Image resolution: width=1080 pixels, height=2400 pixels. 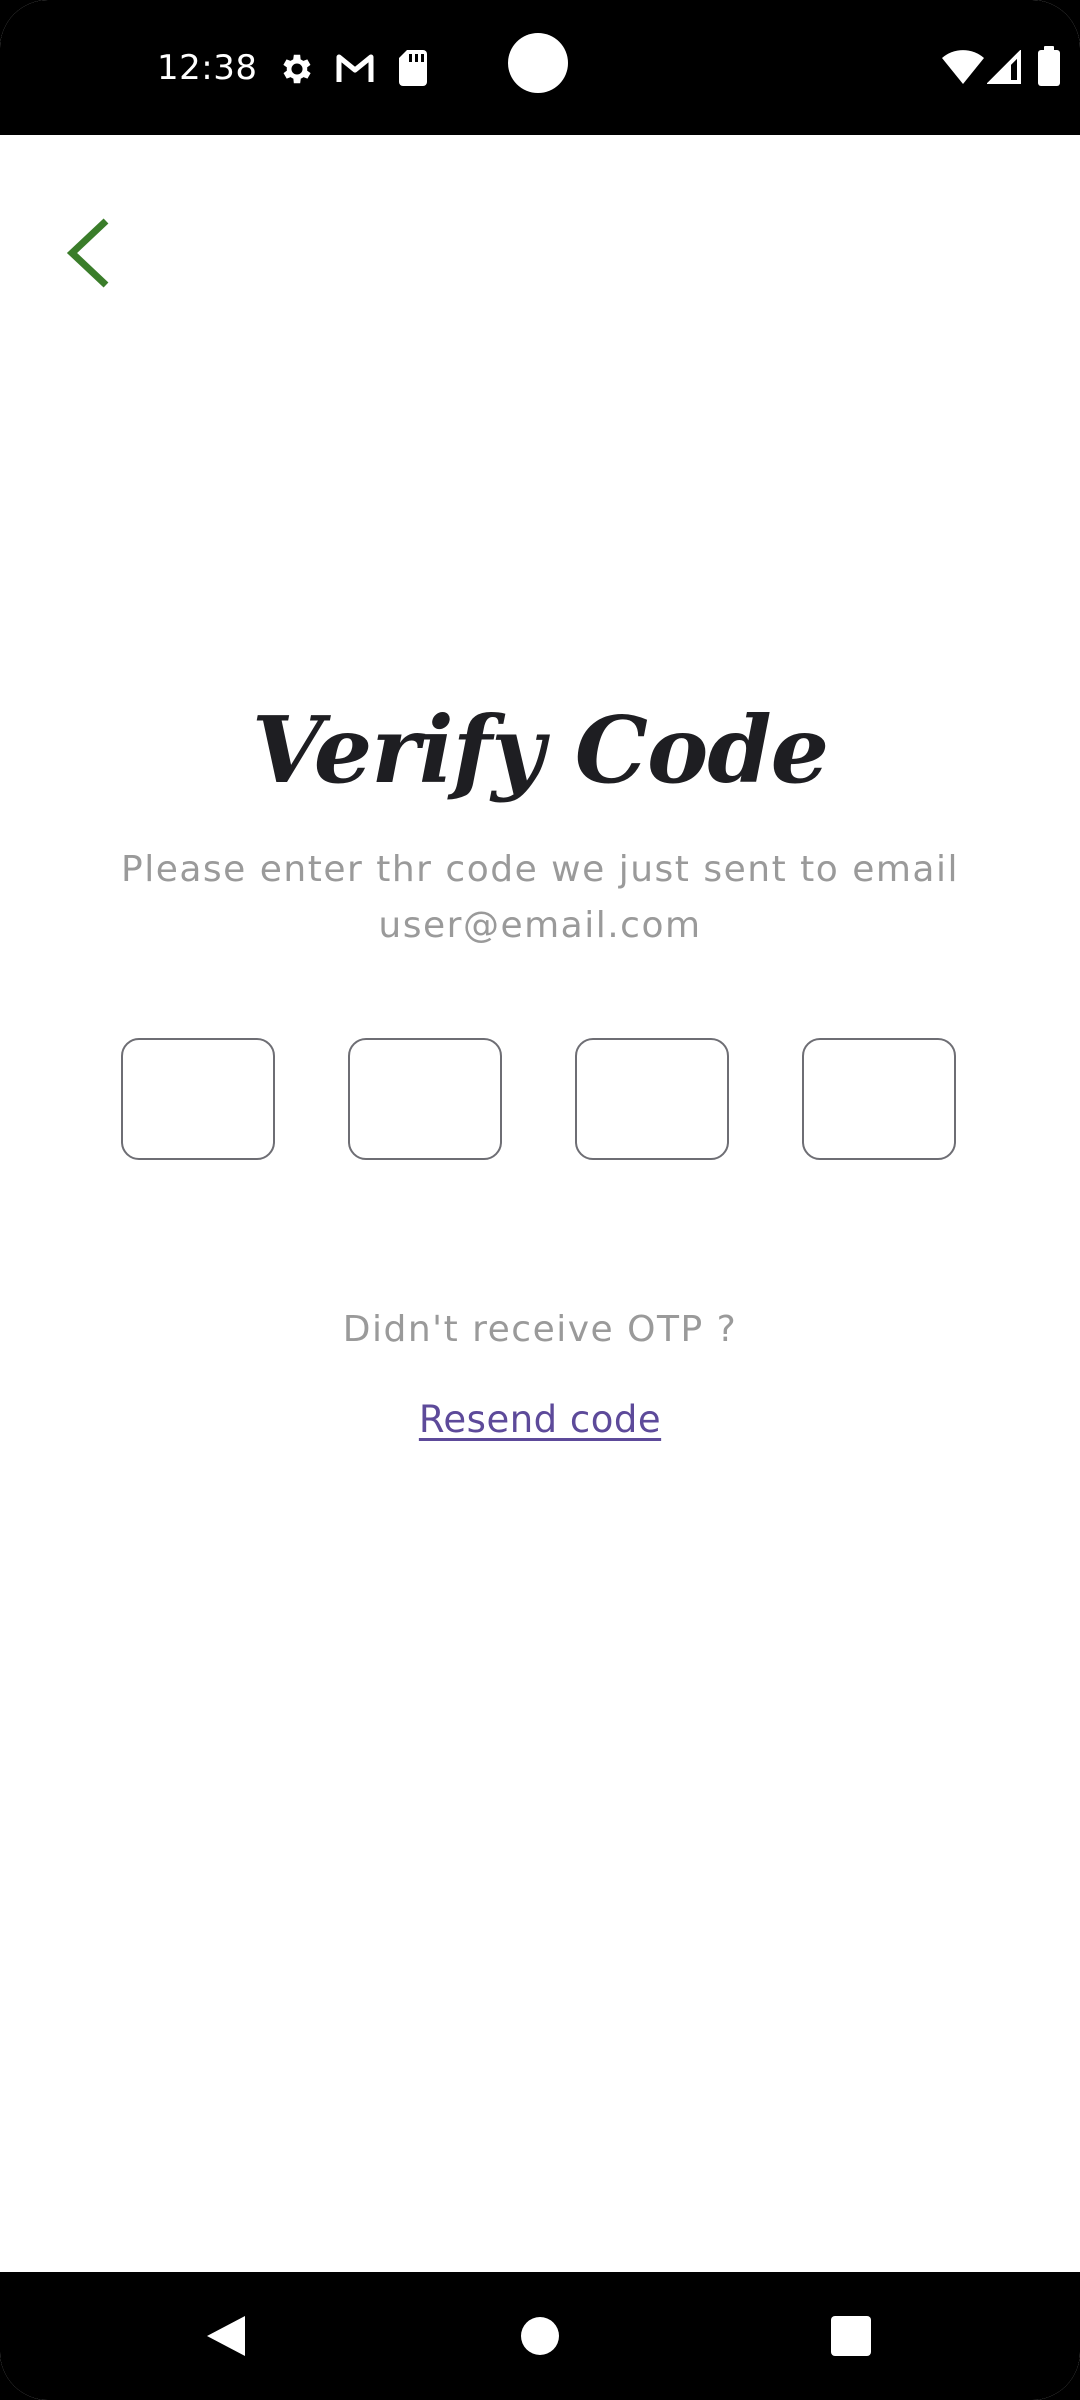 I want to click on back-chevron-icon, so click(x=92, y=250).